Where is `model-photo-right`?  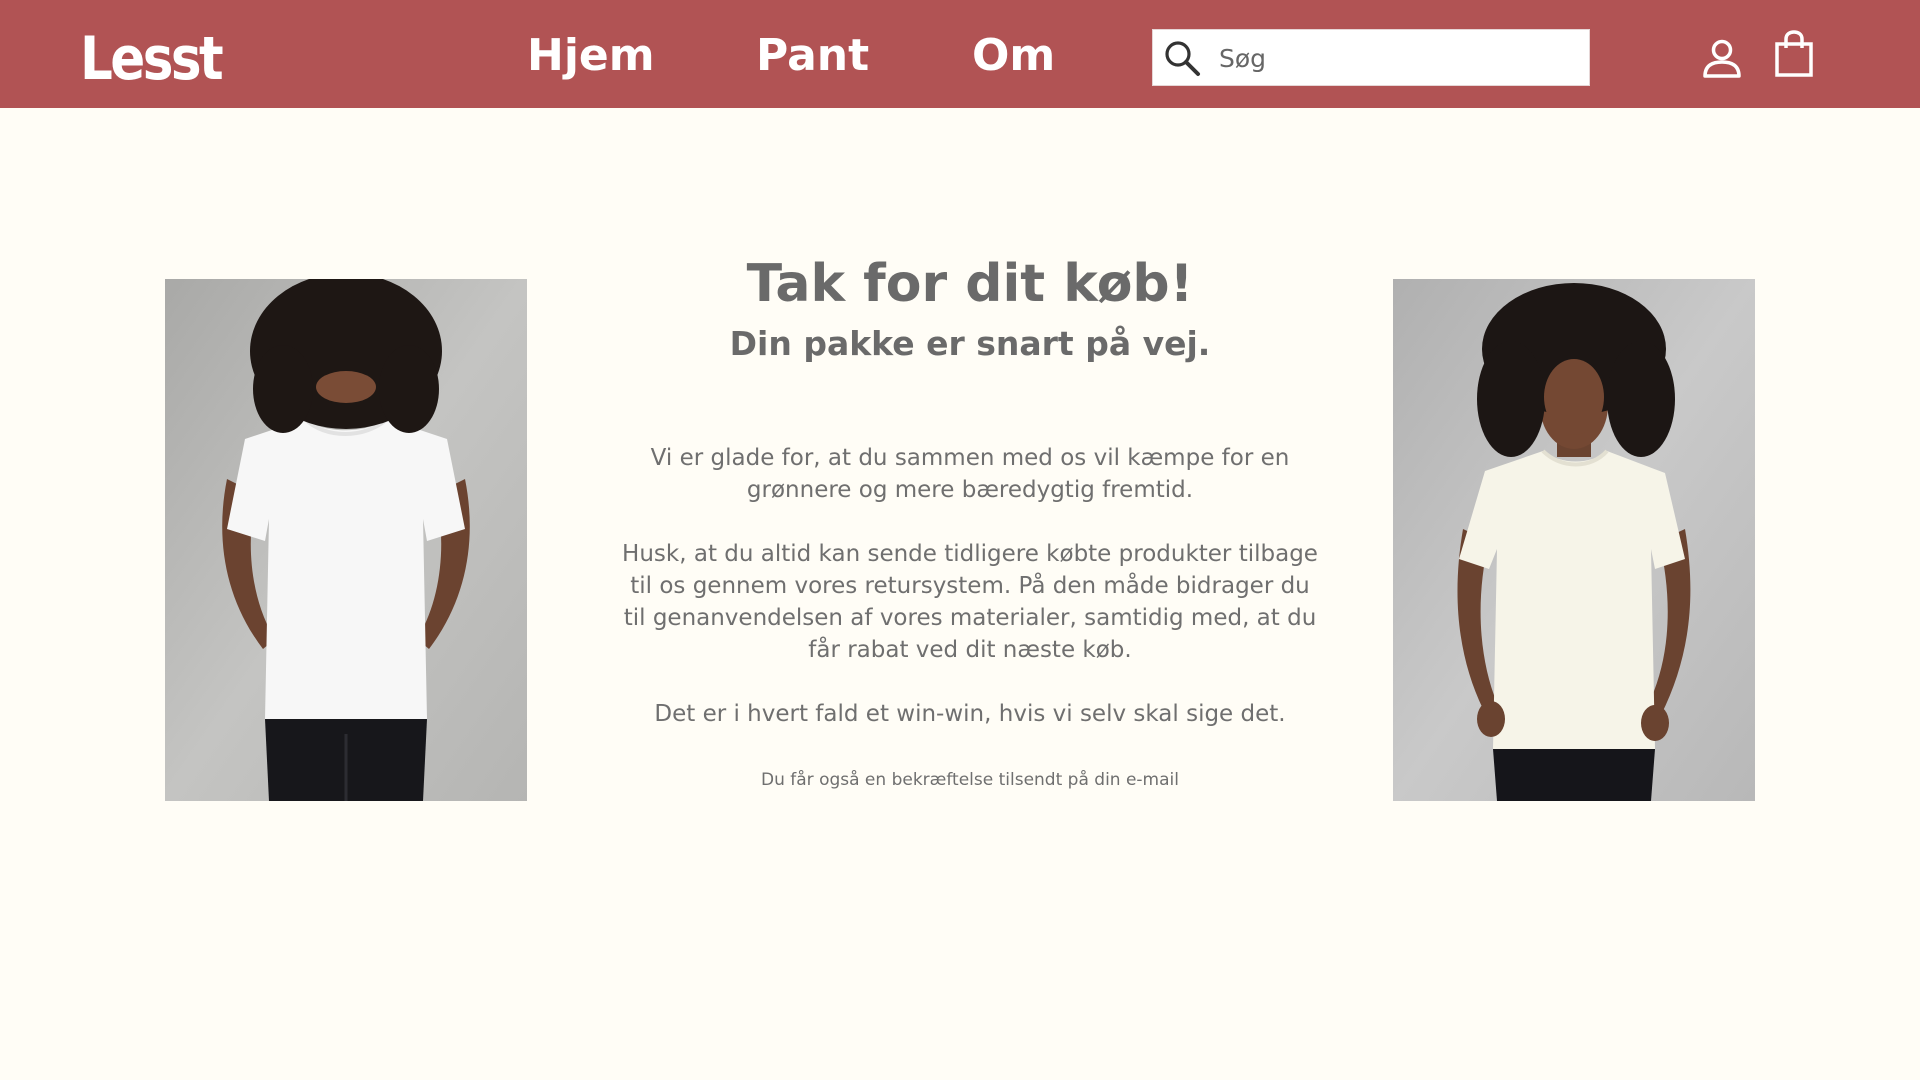
model-photo-right is located at coordinates (1574, 540).